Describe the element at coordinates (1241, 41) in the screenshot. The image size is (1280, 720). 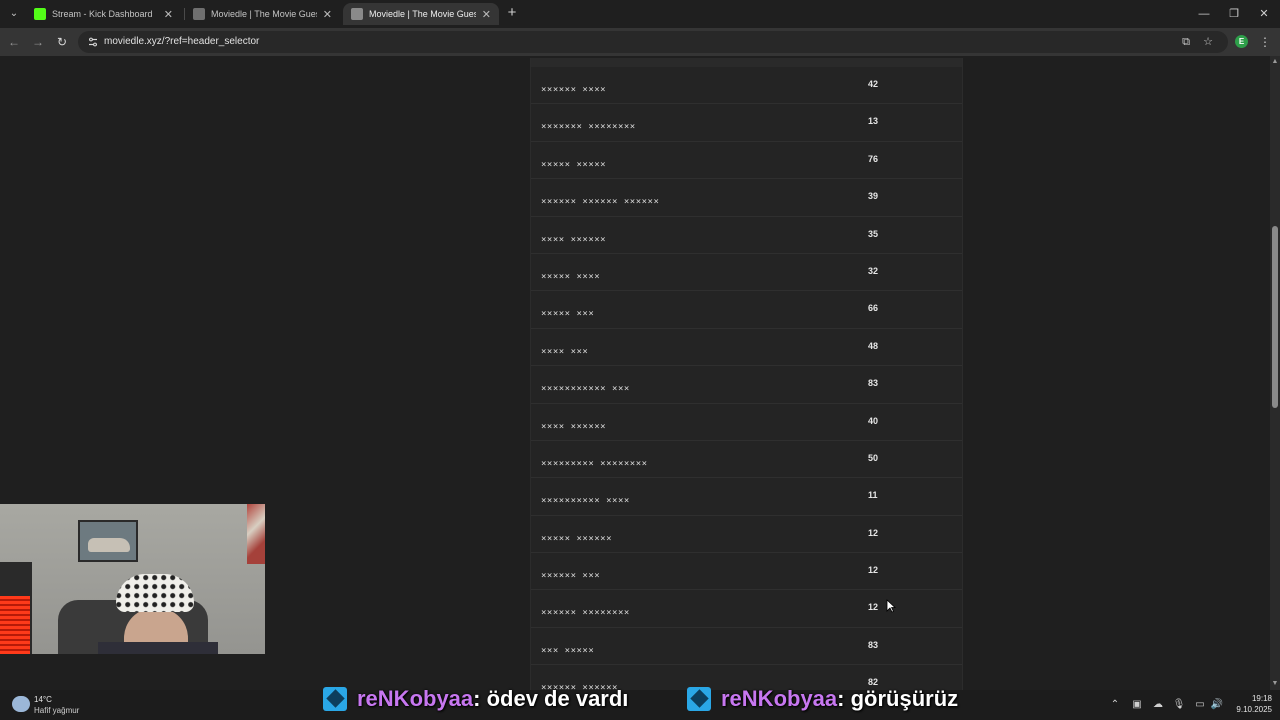
I see `profile-avatar: E` at that location.